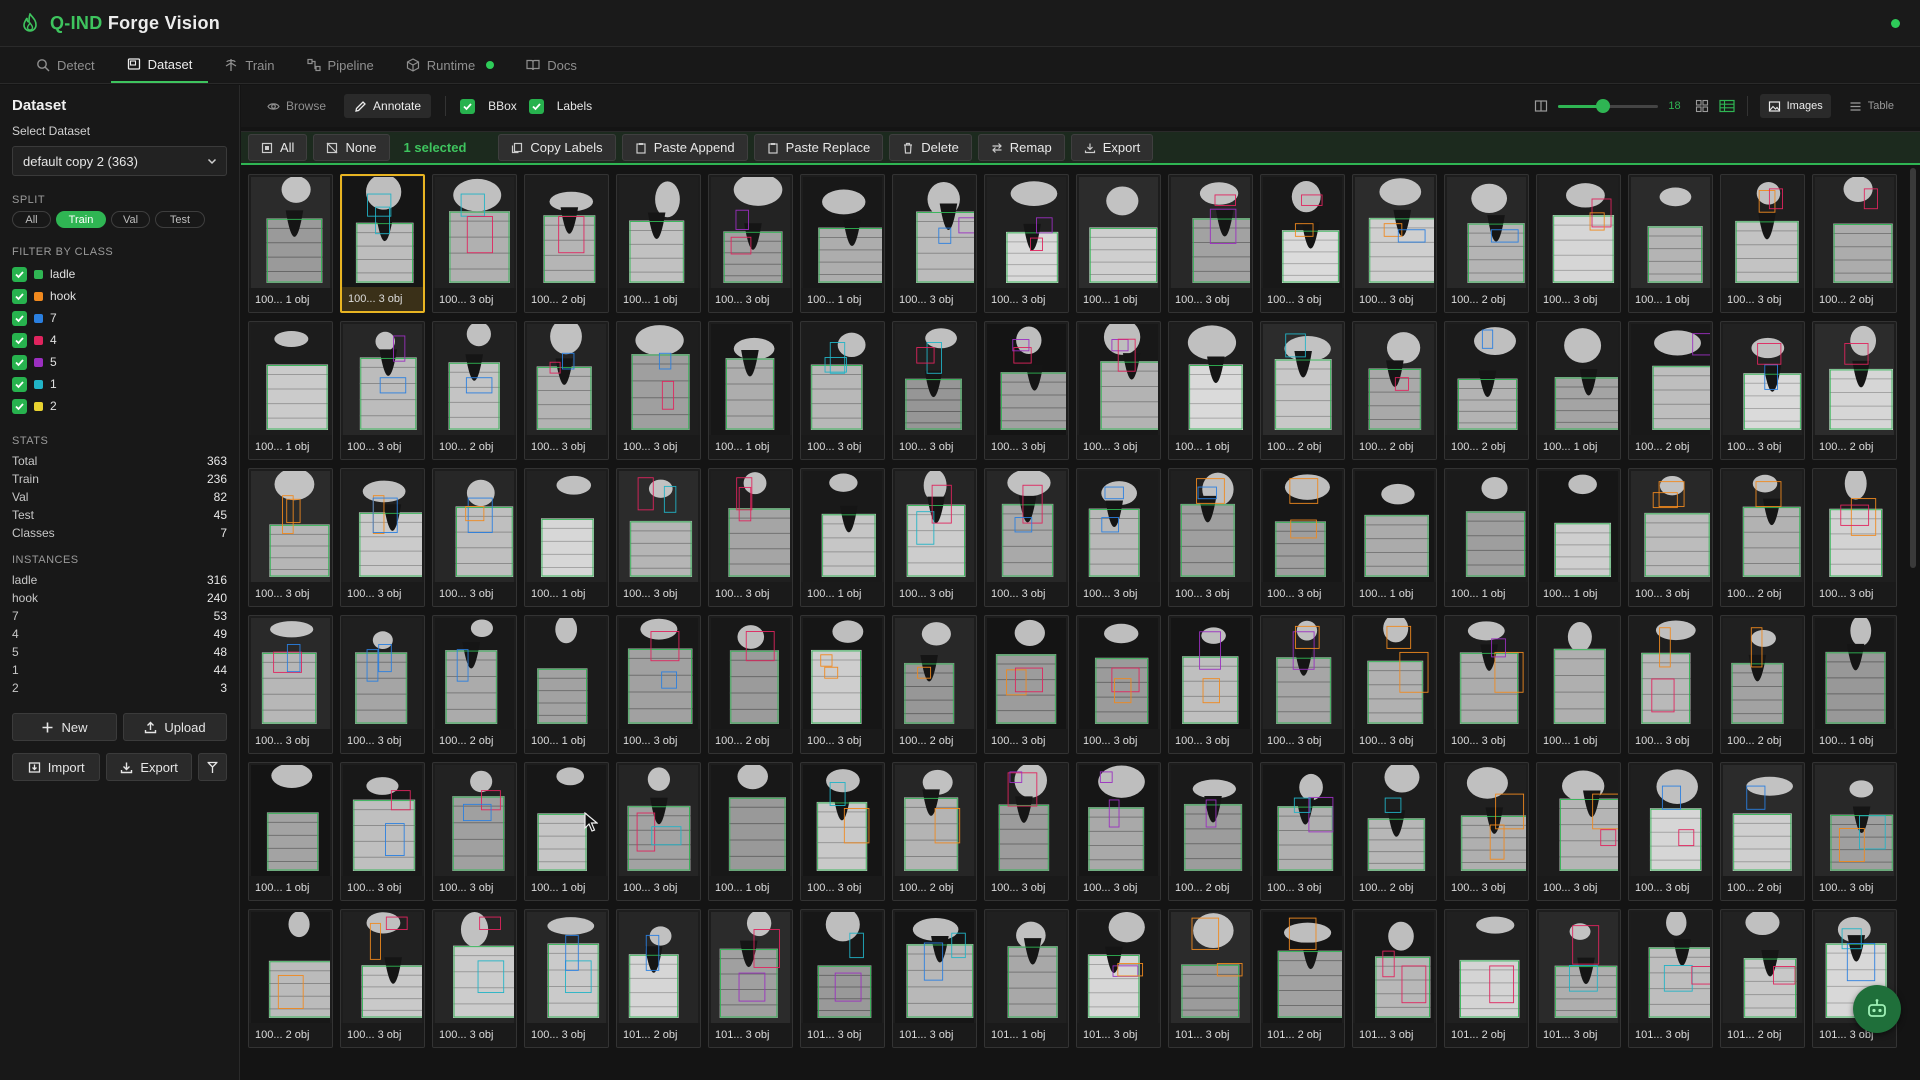 Image resolution: width=1920 pixels, height=1080 pixels. I want to click on grid-scrollbar, so click(1913, 368).